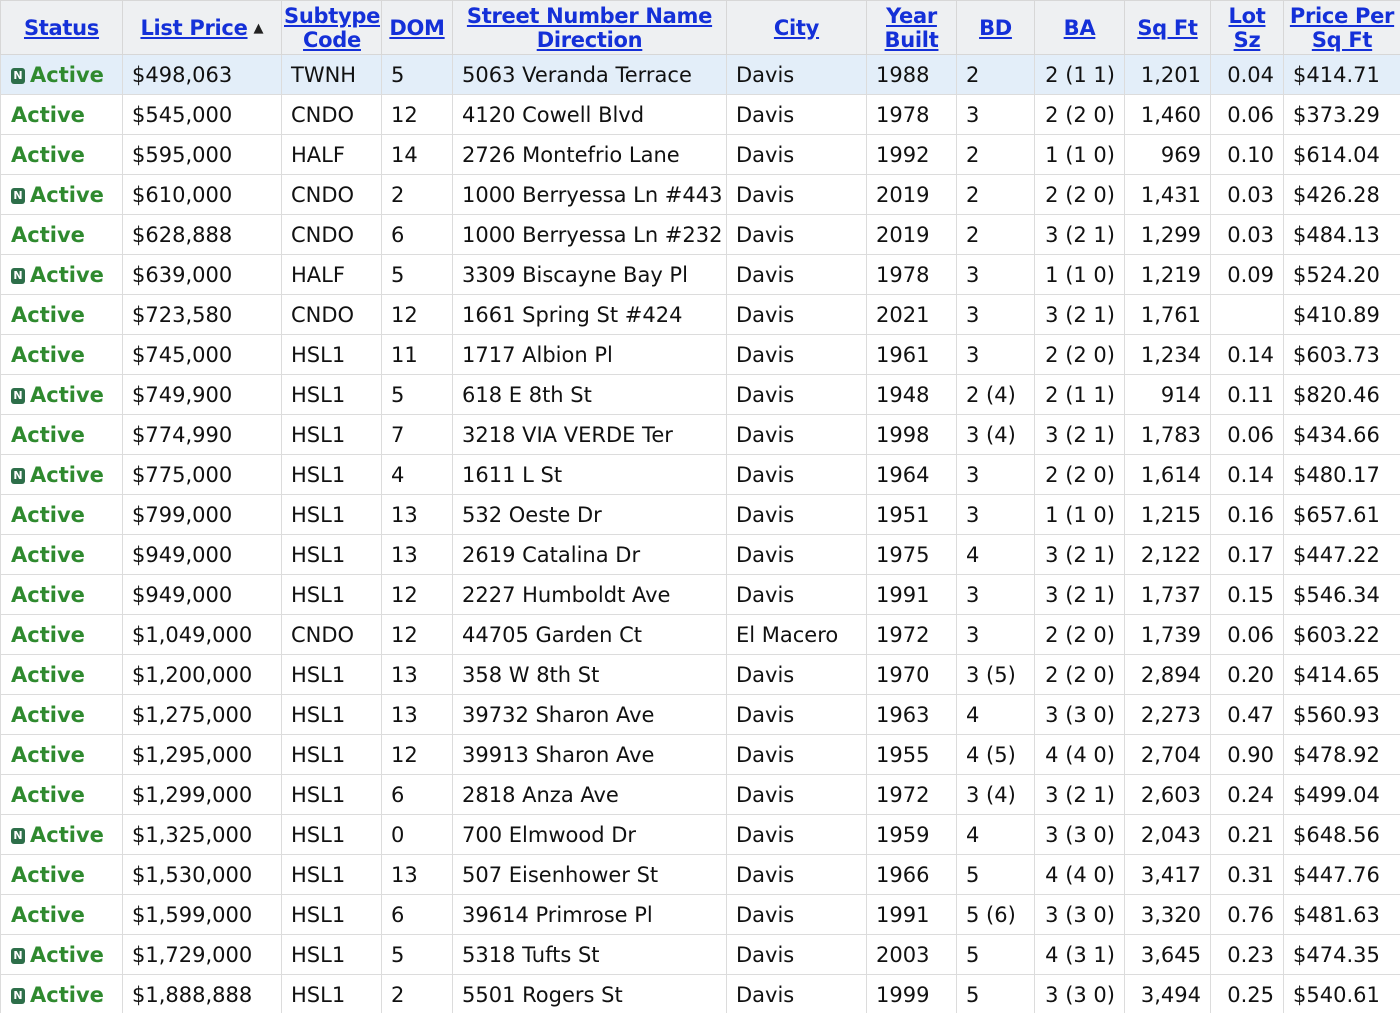 This screenshot has height=1013, width=1400. What do you see at coordinates (911, 354) in the screenshot?
I see `year-built-cell: 1961` at bounding box center [911, 354].